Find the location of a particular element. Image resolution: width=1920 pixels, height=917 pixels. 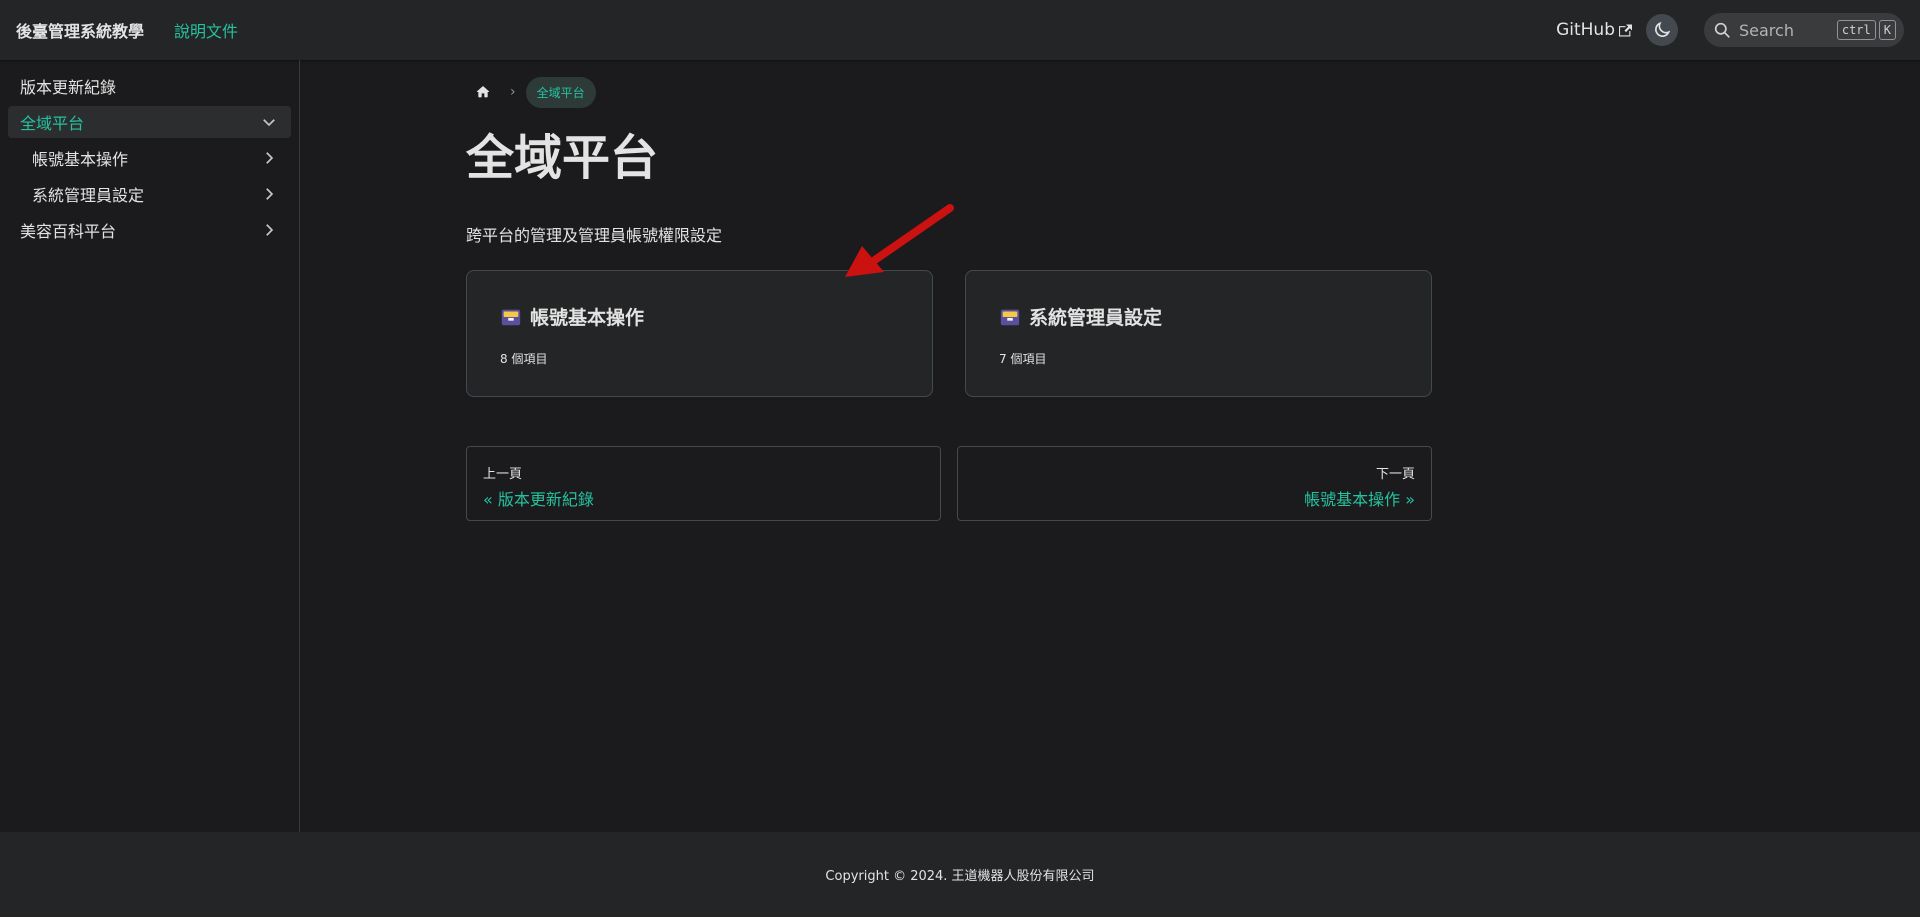

prev-page-label: « 版本更新紀錄 is located at coordinates (538, 499).